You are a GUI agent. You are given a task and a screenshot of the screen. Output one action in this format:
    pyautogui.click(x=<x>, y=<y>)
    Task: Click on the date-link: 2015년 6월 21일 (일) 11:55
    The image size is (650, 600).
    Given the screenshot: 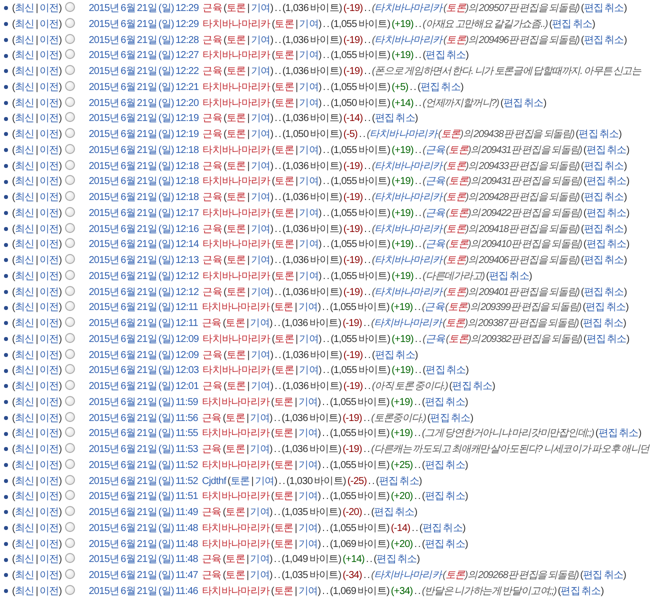 What is the action you would take?
    pyautogui.click(x=143, y=434)
    